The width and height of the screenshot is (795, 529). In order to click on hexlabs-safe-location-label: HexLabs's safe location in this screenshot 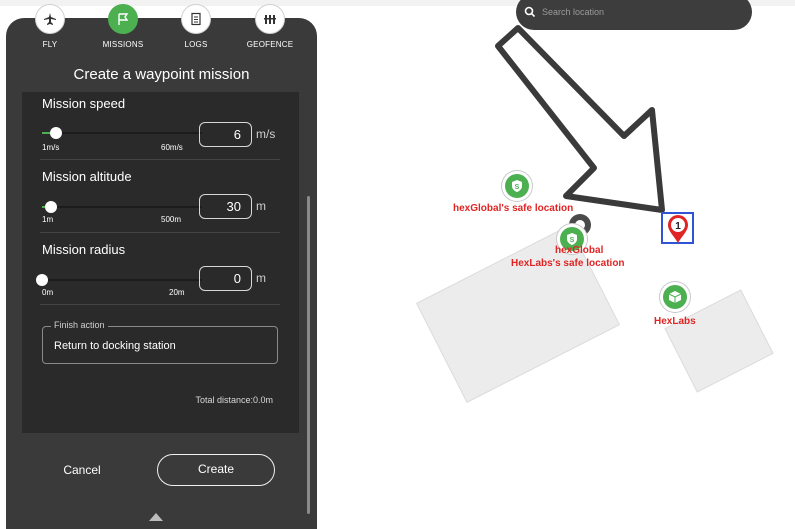, I will do `click(568, 263)`.